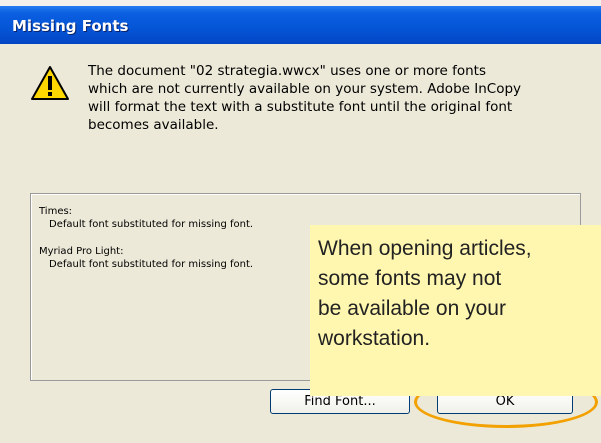 Image resolution: width=601 pixels, height=443 pixels. Describe the element at coordinates (81, 251) in the screenshot. I see `font-name: Myriad Pro Light:` at that location.